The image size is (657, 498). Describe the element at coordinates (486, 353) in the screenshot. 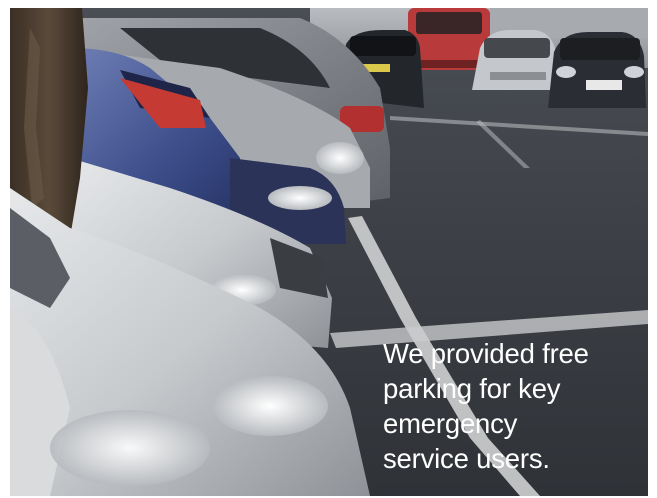

I see `caption-line: We provided free` at that location.